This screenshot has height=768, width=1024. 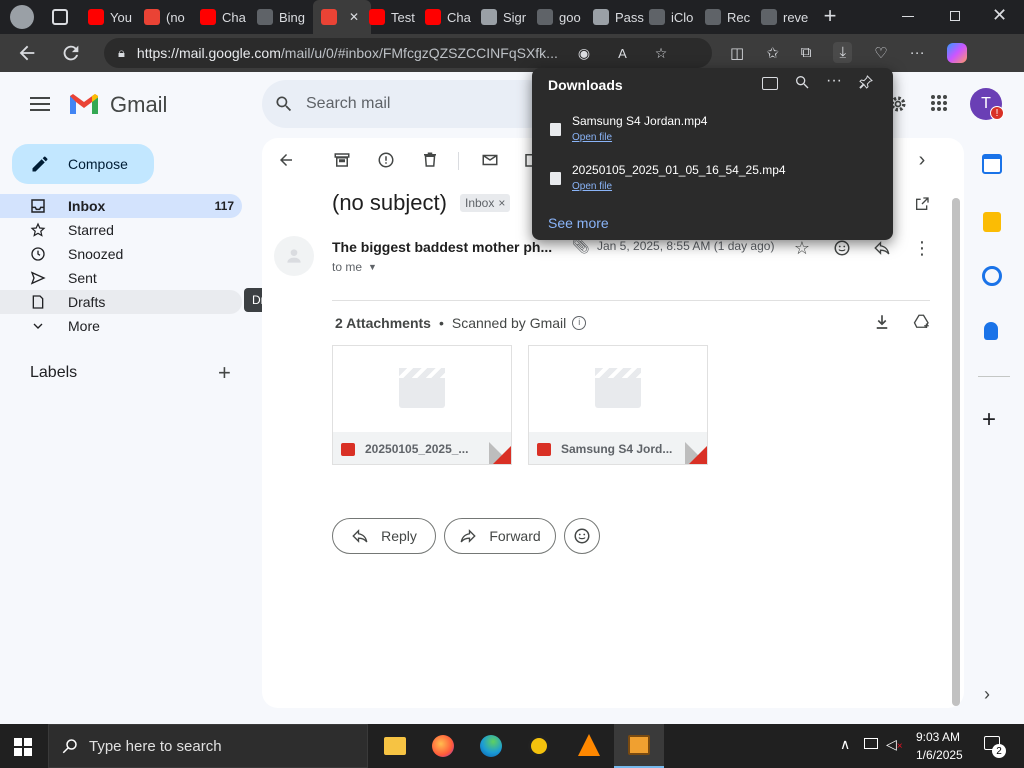 What do you see at coordinates (354, 17) in the screenshot?
I see `close-tab-icon: ✕` at bounding box center [354, 17].